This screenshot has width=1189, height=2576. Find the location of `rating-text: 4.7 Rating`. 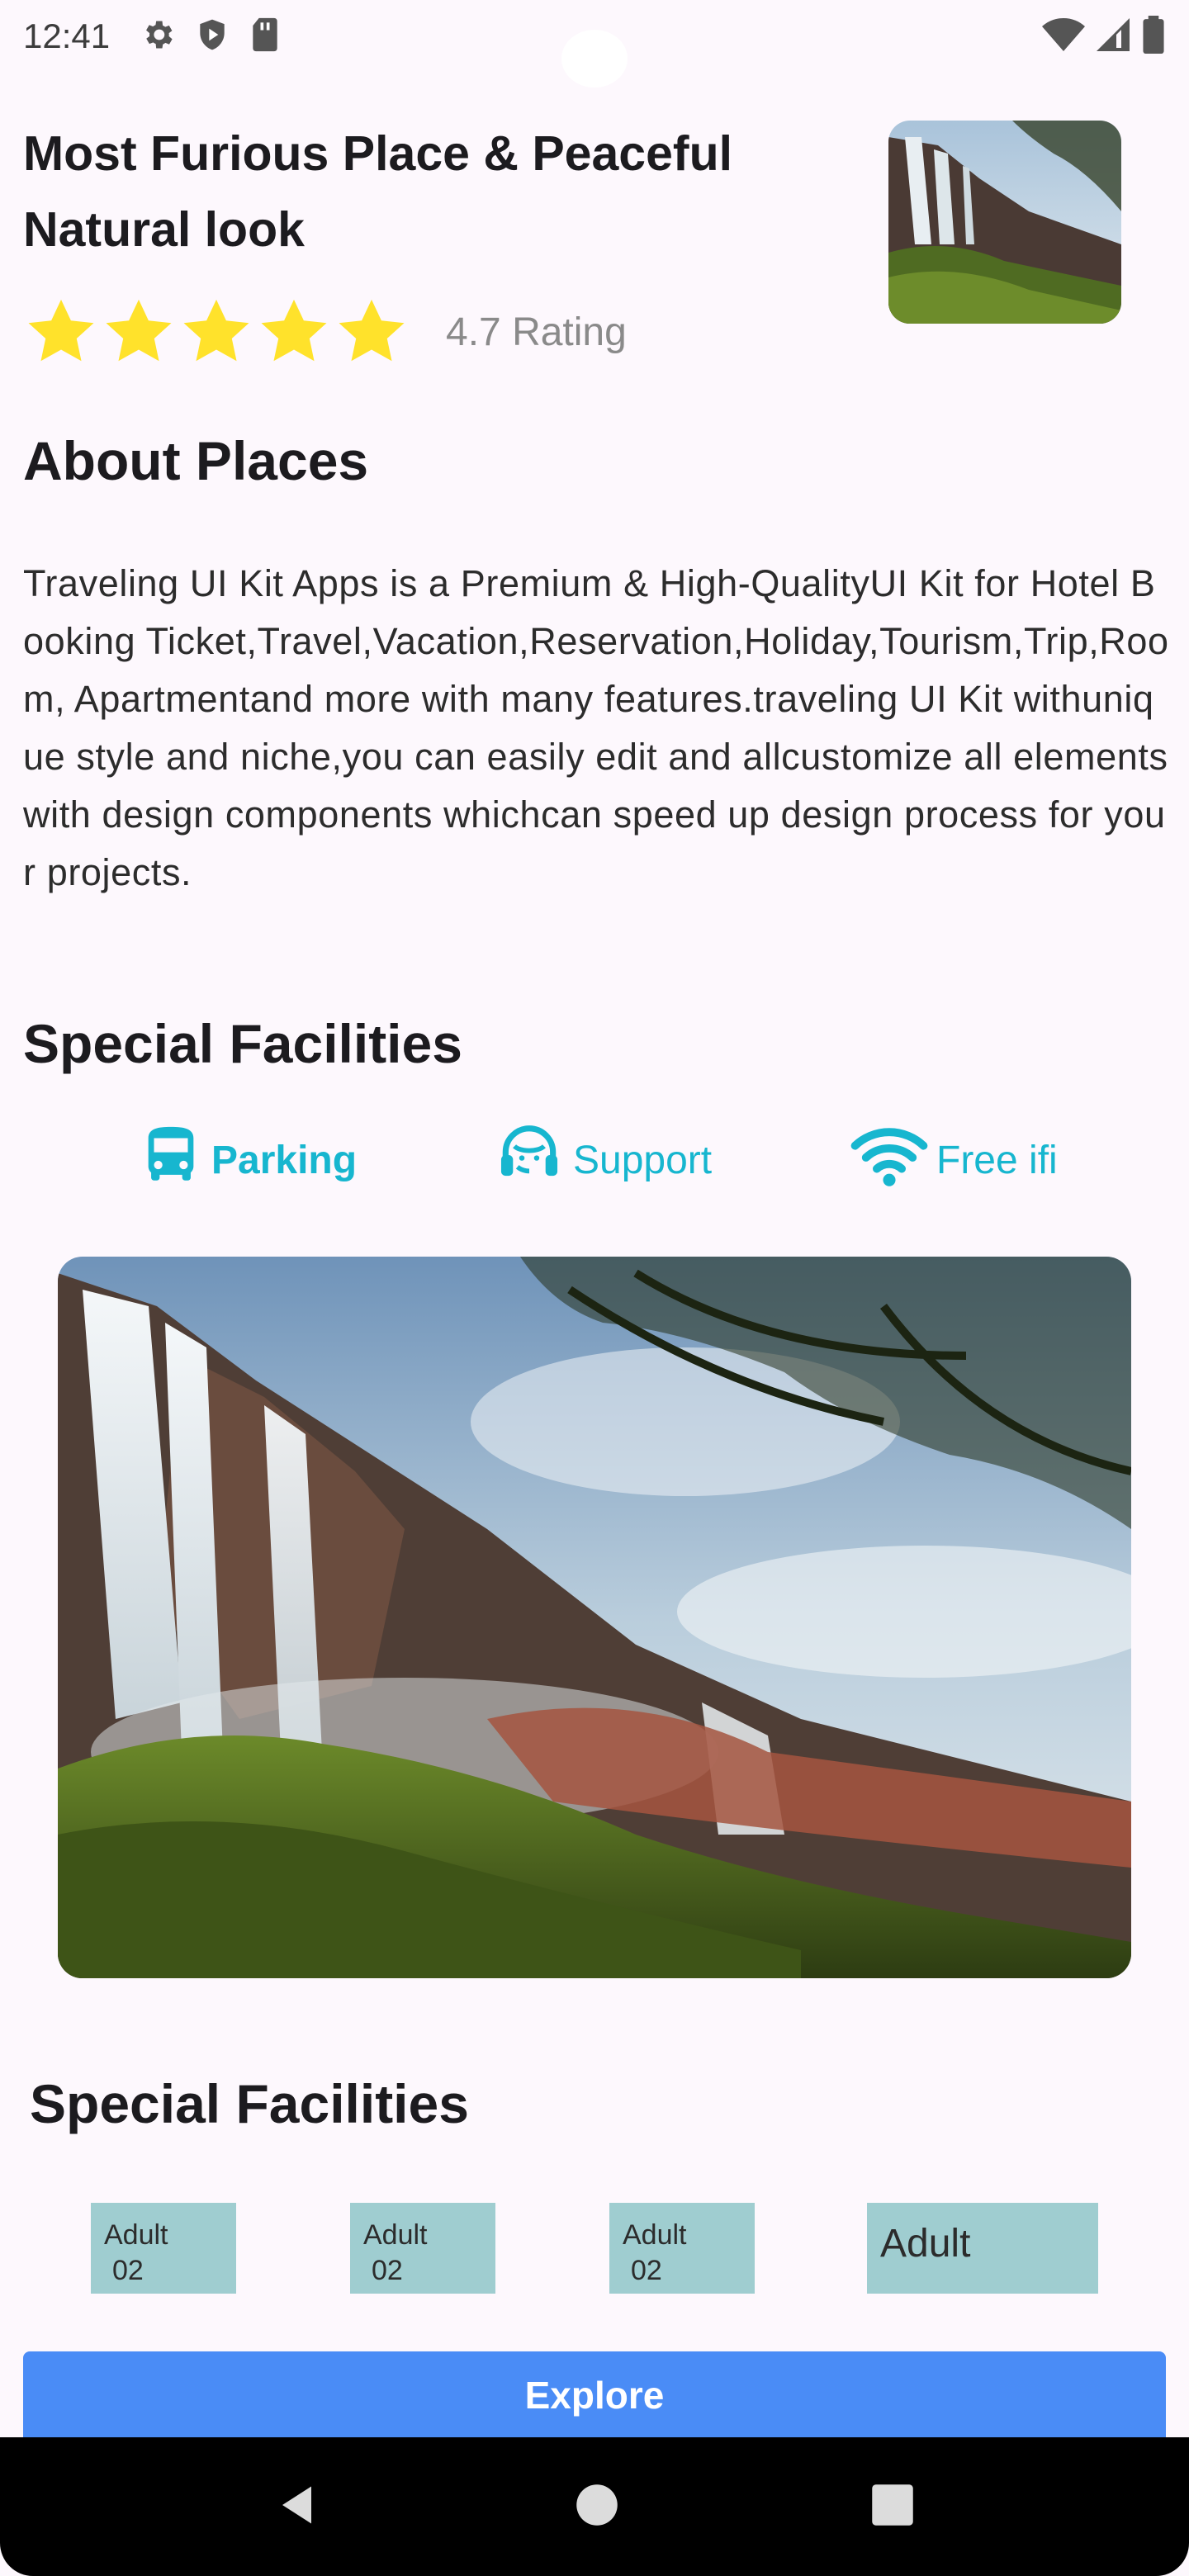

rating-text: 4.7 Rating is located at coordinates (536, 332).